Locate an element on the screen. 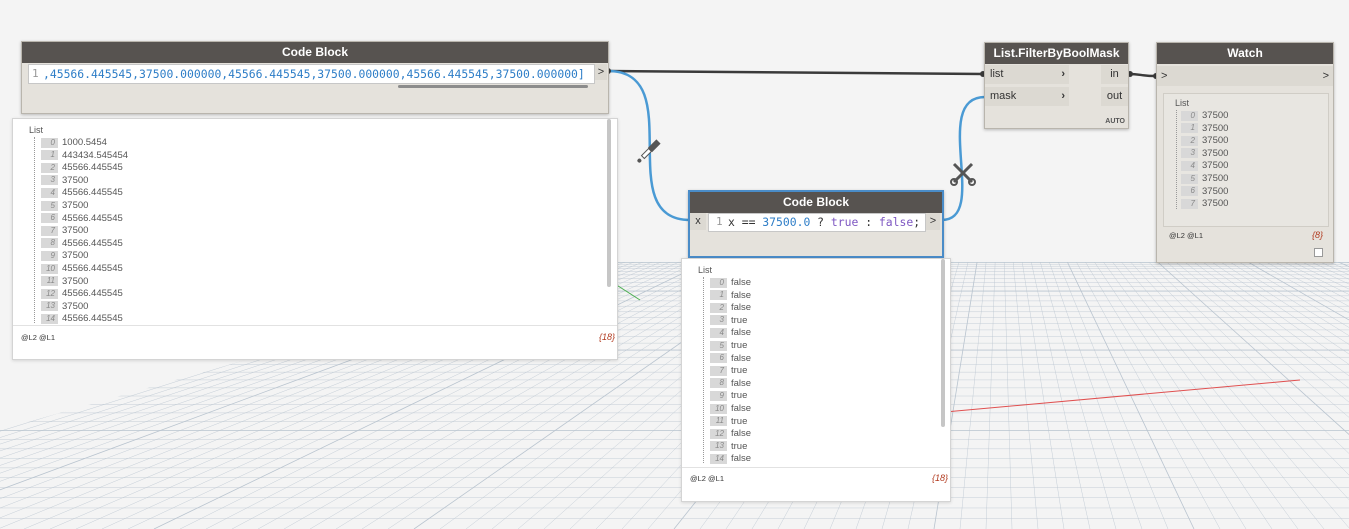 This screenshot has width=1349, height=529. port-label: out is located at coordinates (1114, 96).